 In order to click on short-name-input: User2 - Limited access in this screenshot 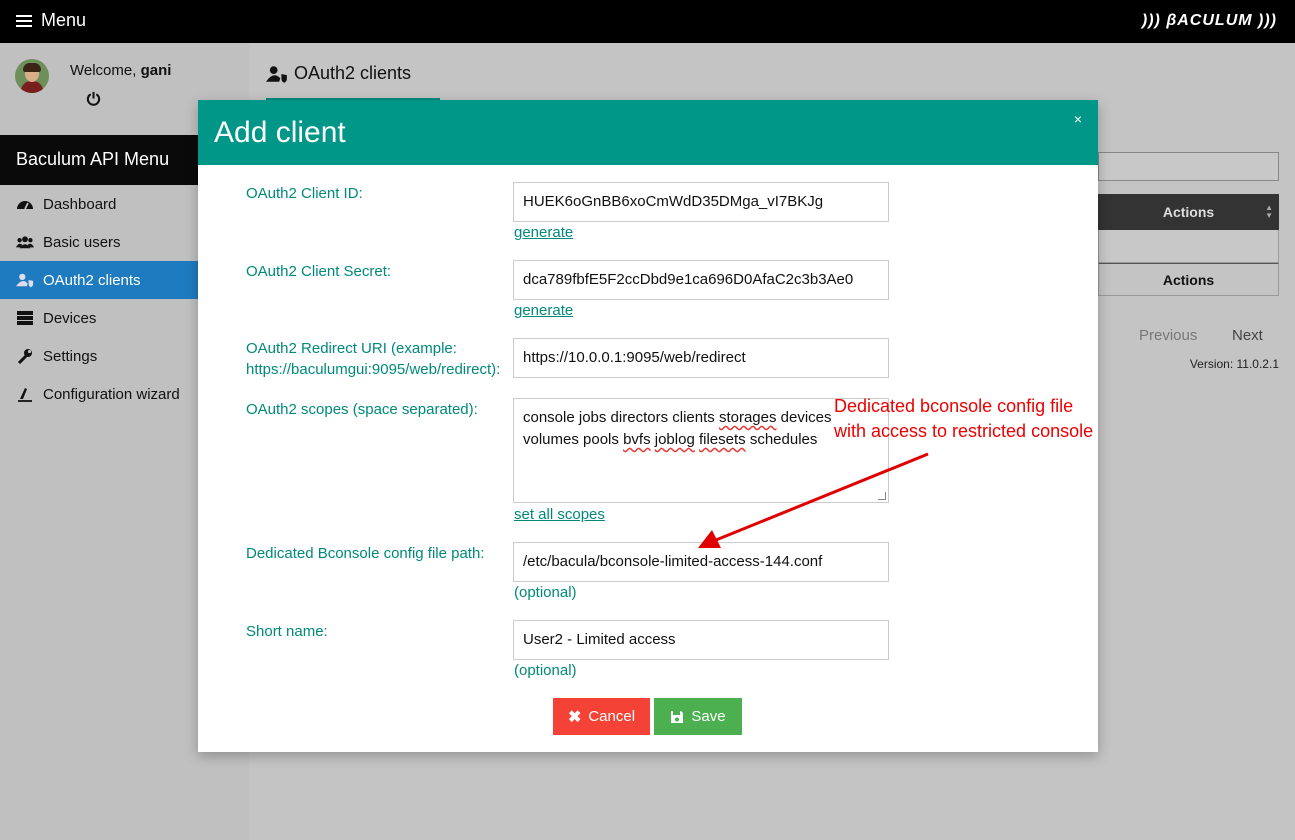, I will do `click(701, 640)`.